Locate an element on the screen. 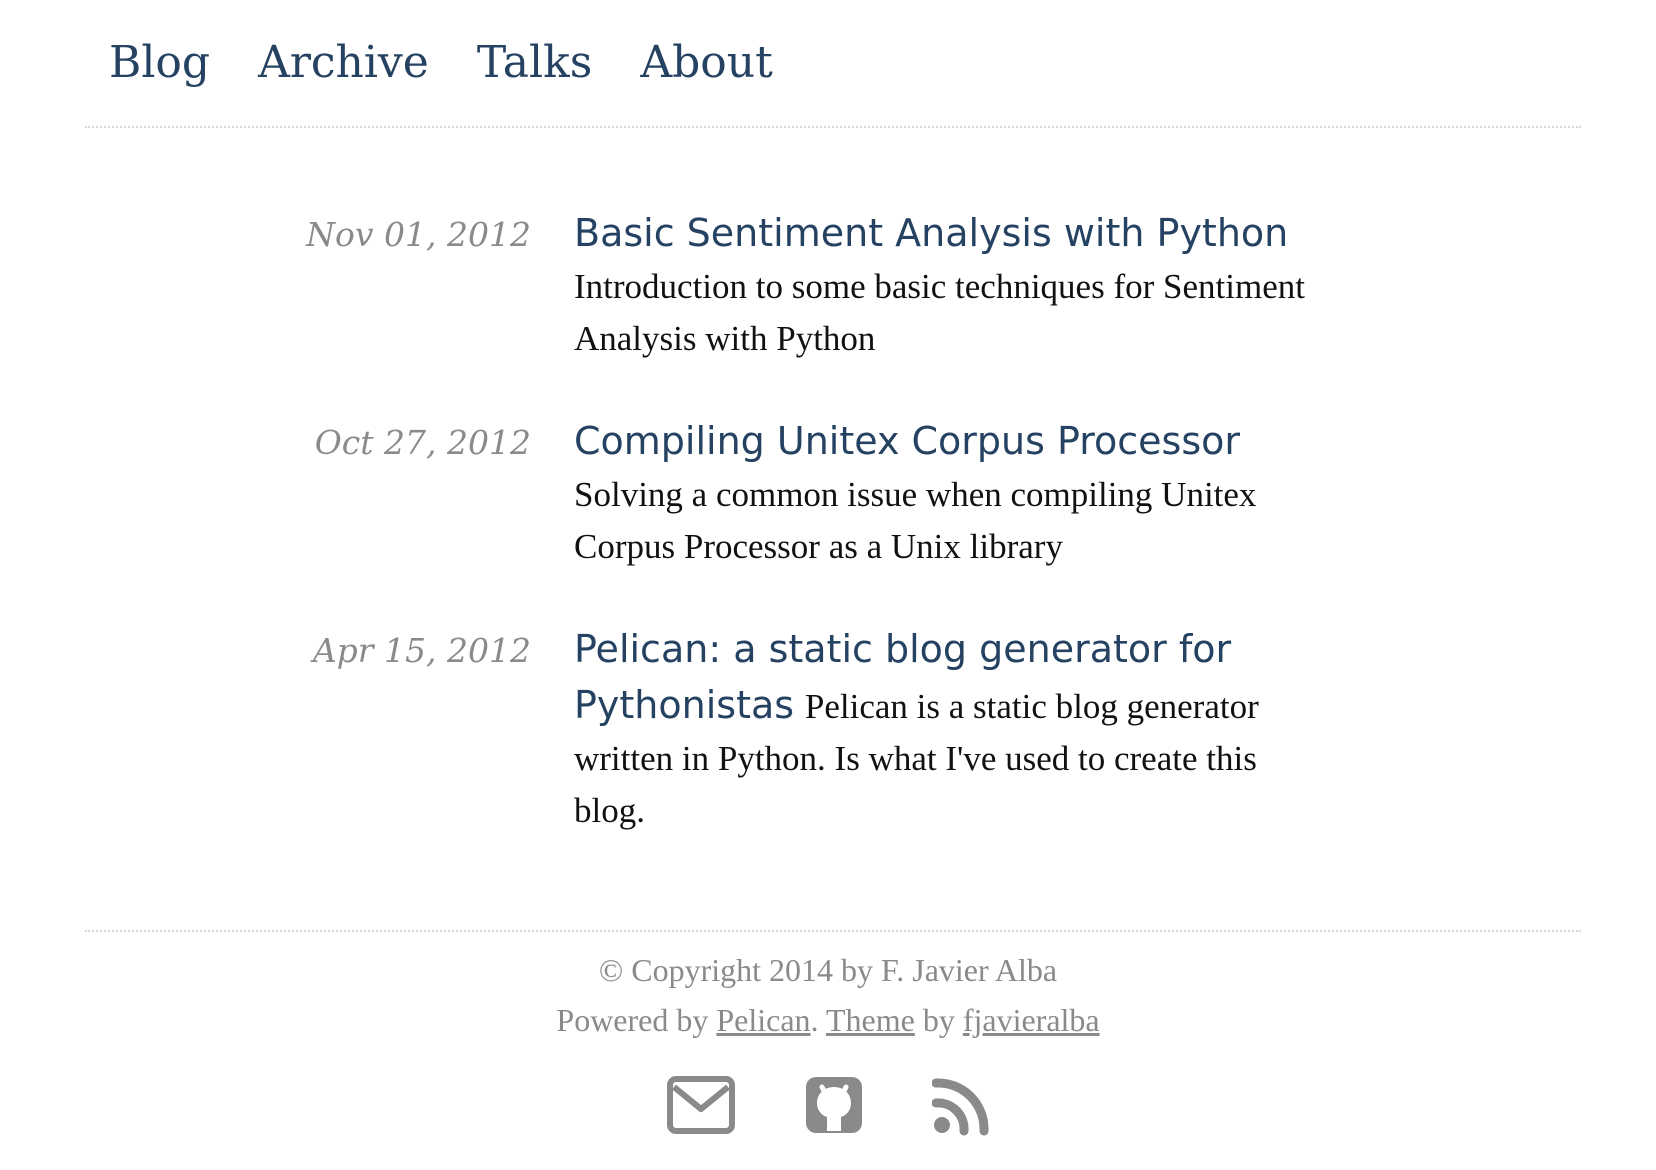 This screenshot has height=1170, width=1656. powered-by-text: Powered by is located at coordinates (636, 1020).